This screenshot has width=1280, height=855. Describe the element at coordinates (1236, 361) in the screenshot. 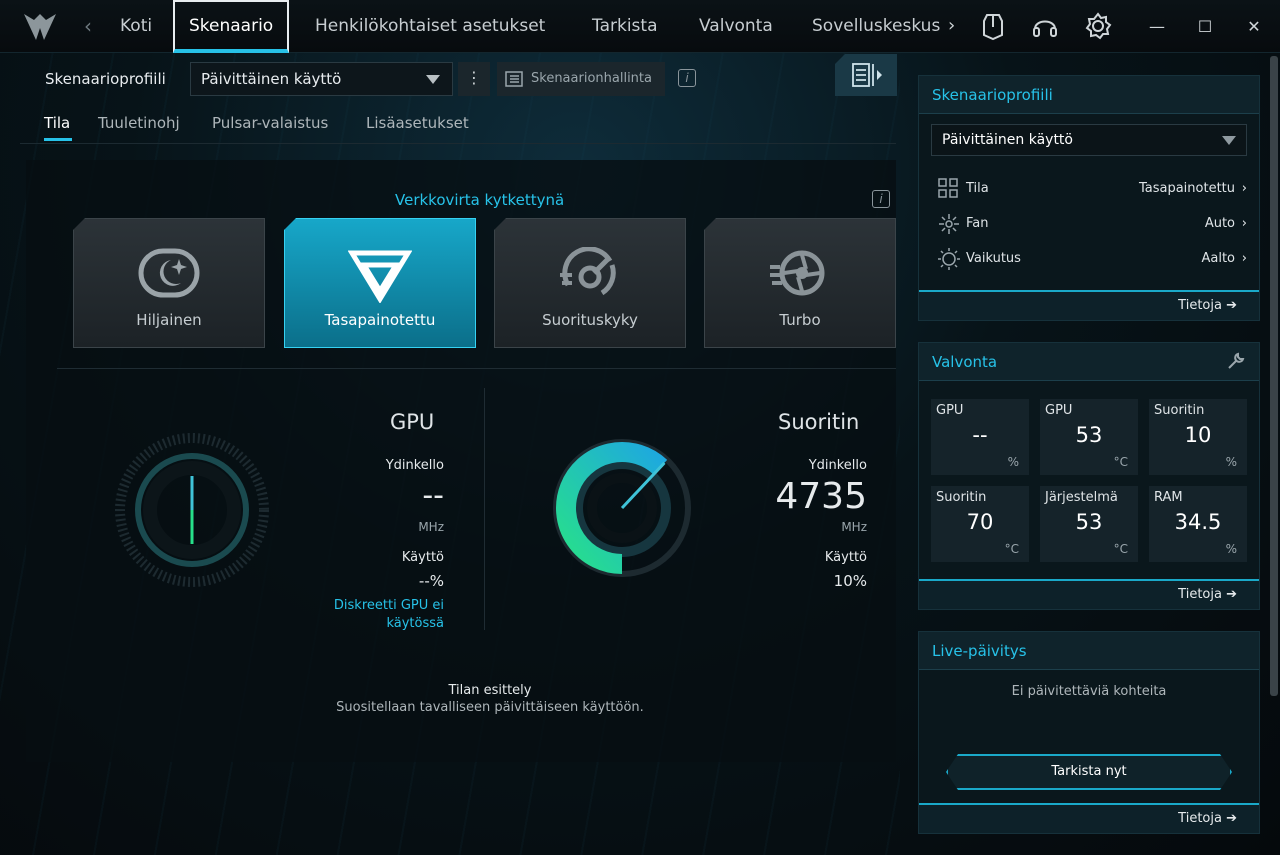

I see `wrench-icon` at that location.